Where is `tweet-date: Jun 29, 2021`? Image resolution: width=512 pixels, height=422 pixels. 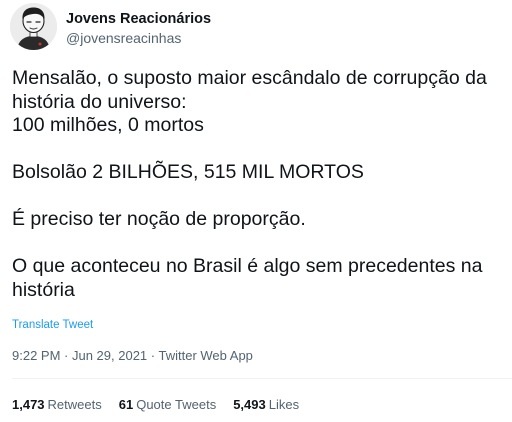
tweet-date: Jun 29, 2021 is located at coordinates (109, 355).